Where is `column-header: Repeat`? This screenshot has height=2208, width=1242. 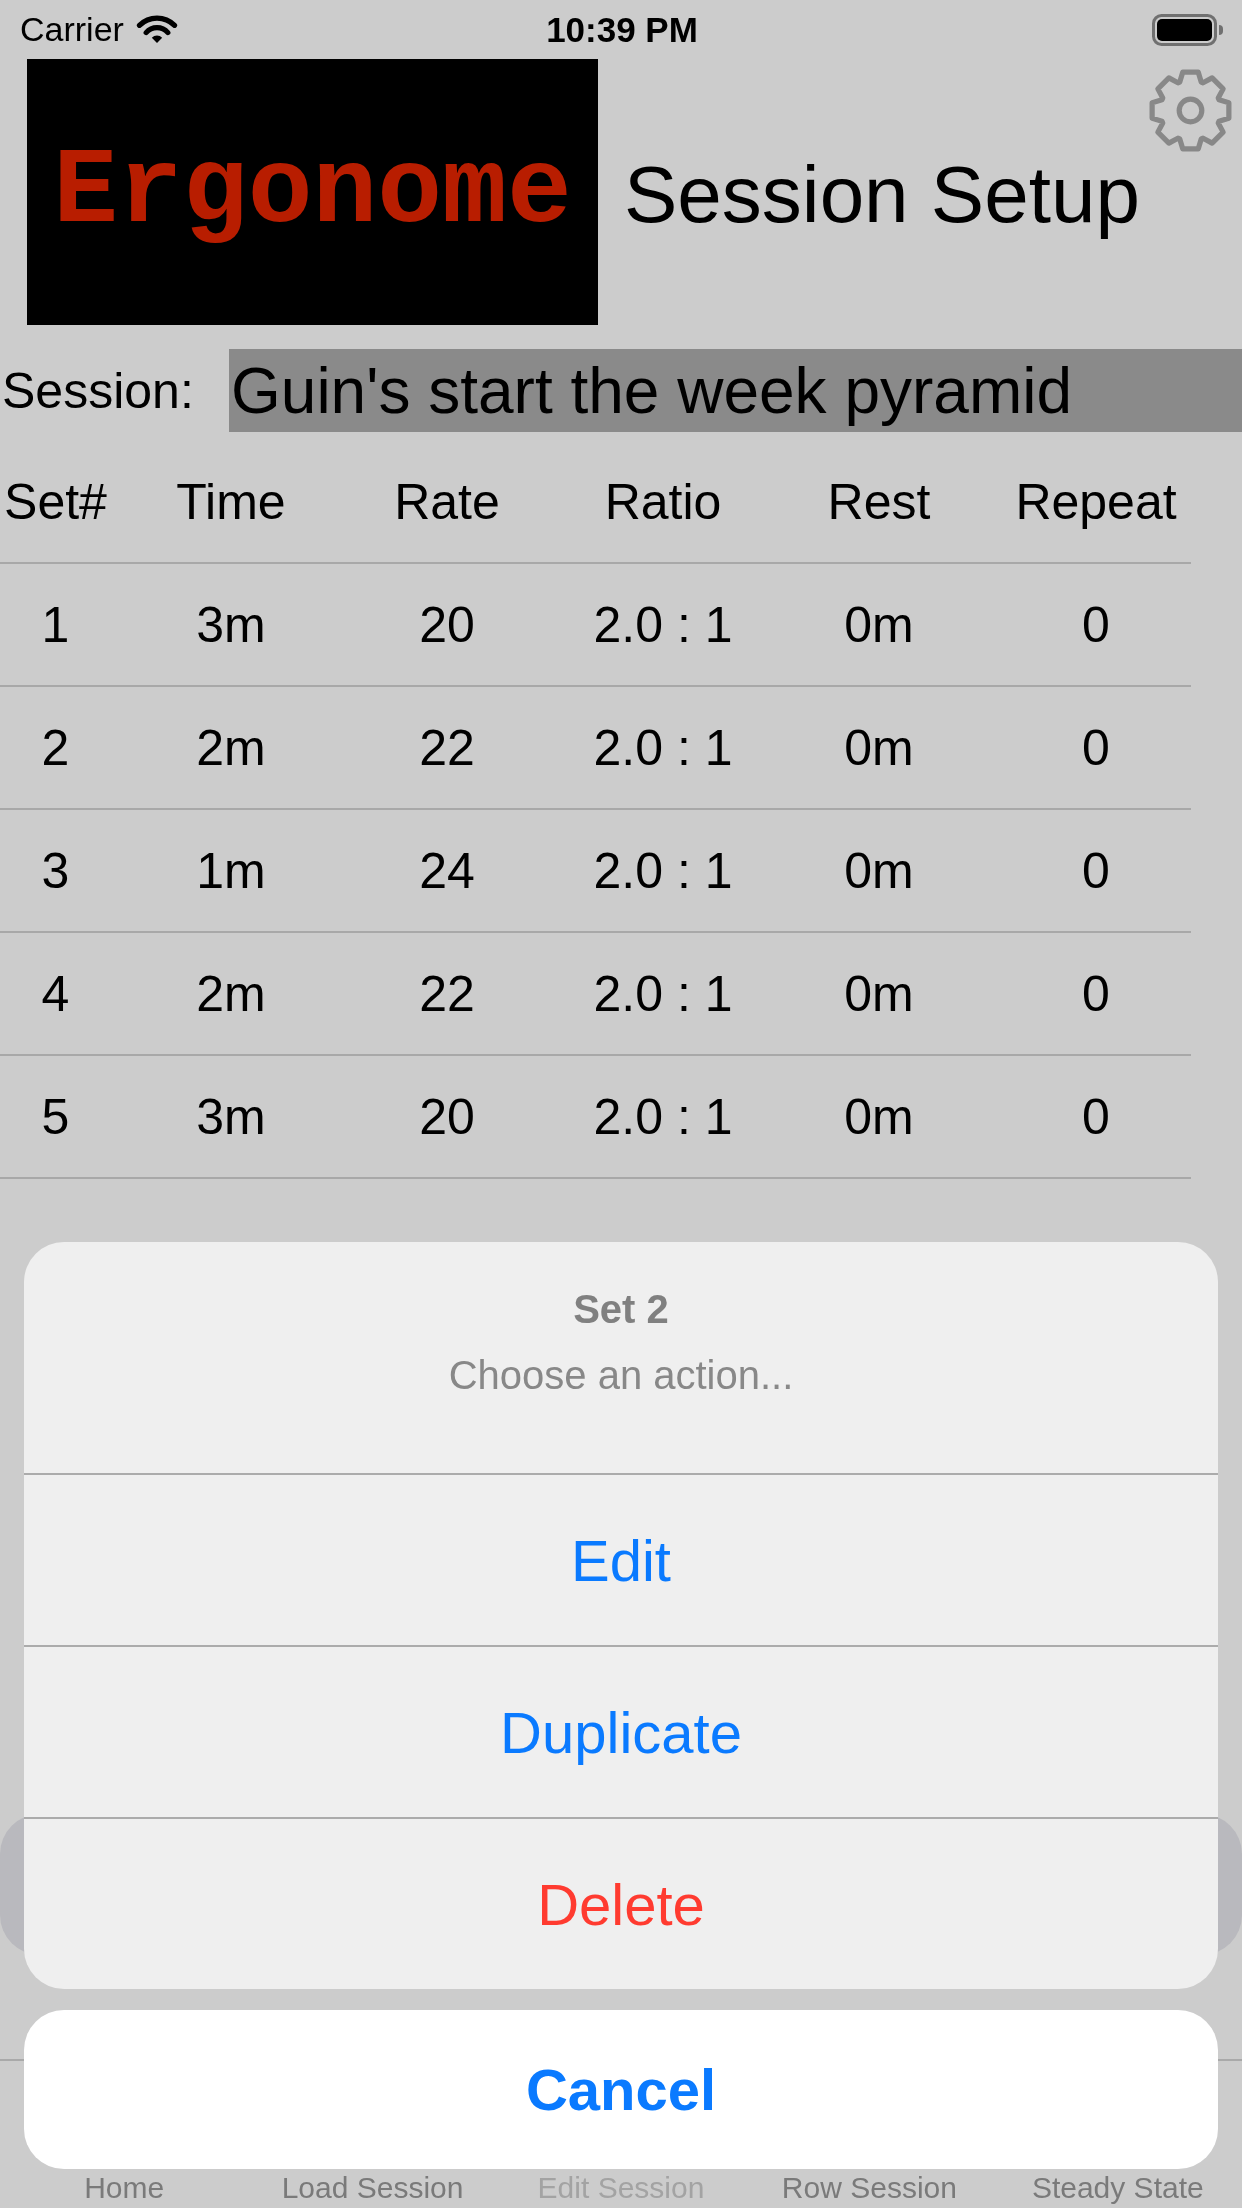 column-header: Repeat is located at coordinates (1096, 501).